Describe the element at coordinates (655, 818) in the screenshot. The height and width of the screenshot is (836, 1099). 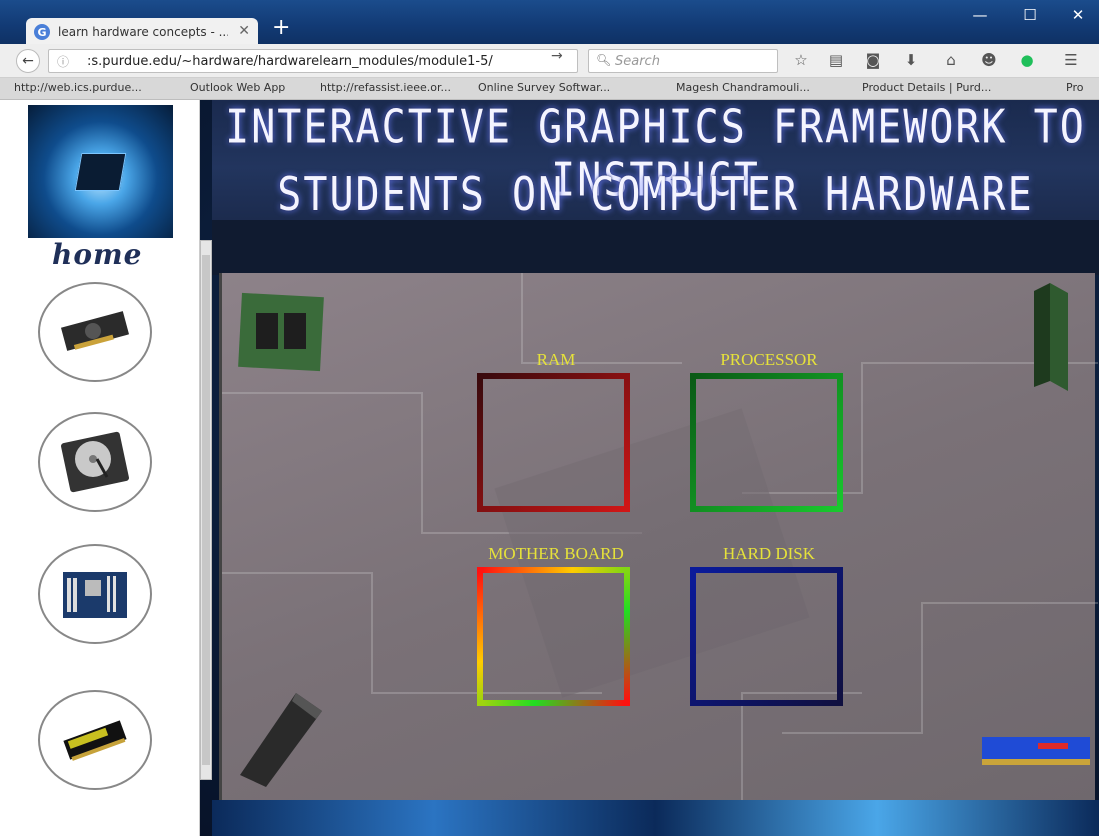
I see `decorative-footer-graphic` at that location.